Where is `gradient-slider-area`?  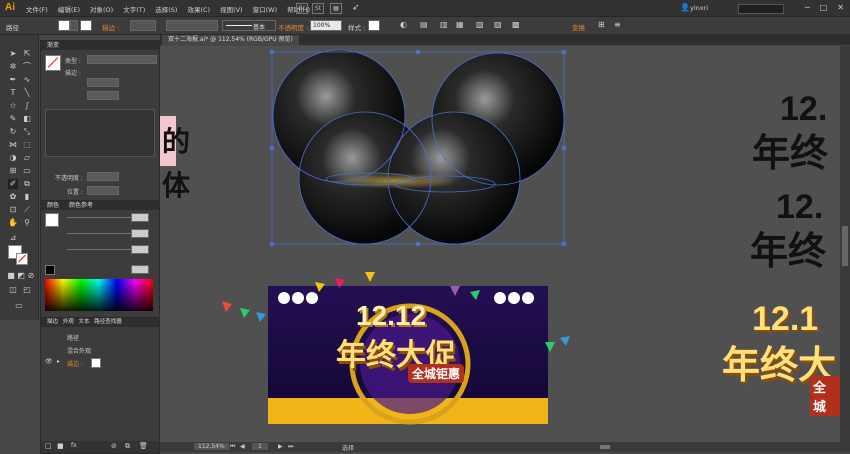 gradient-slider-area is located at coordinates (100, 133).